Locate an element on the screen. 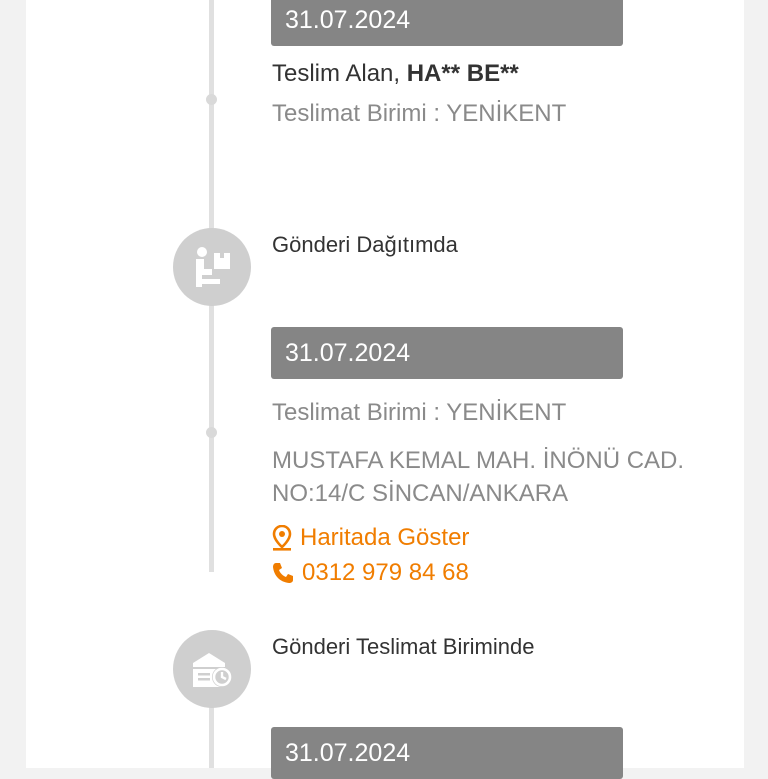  receiver-name: HA** BE** is located at coordinates (462, 73).